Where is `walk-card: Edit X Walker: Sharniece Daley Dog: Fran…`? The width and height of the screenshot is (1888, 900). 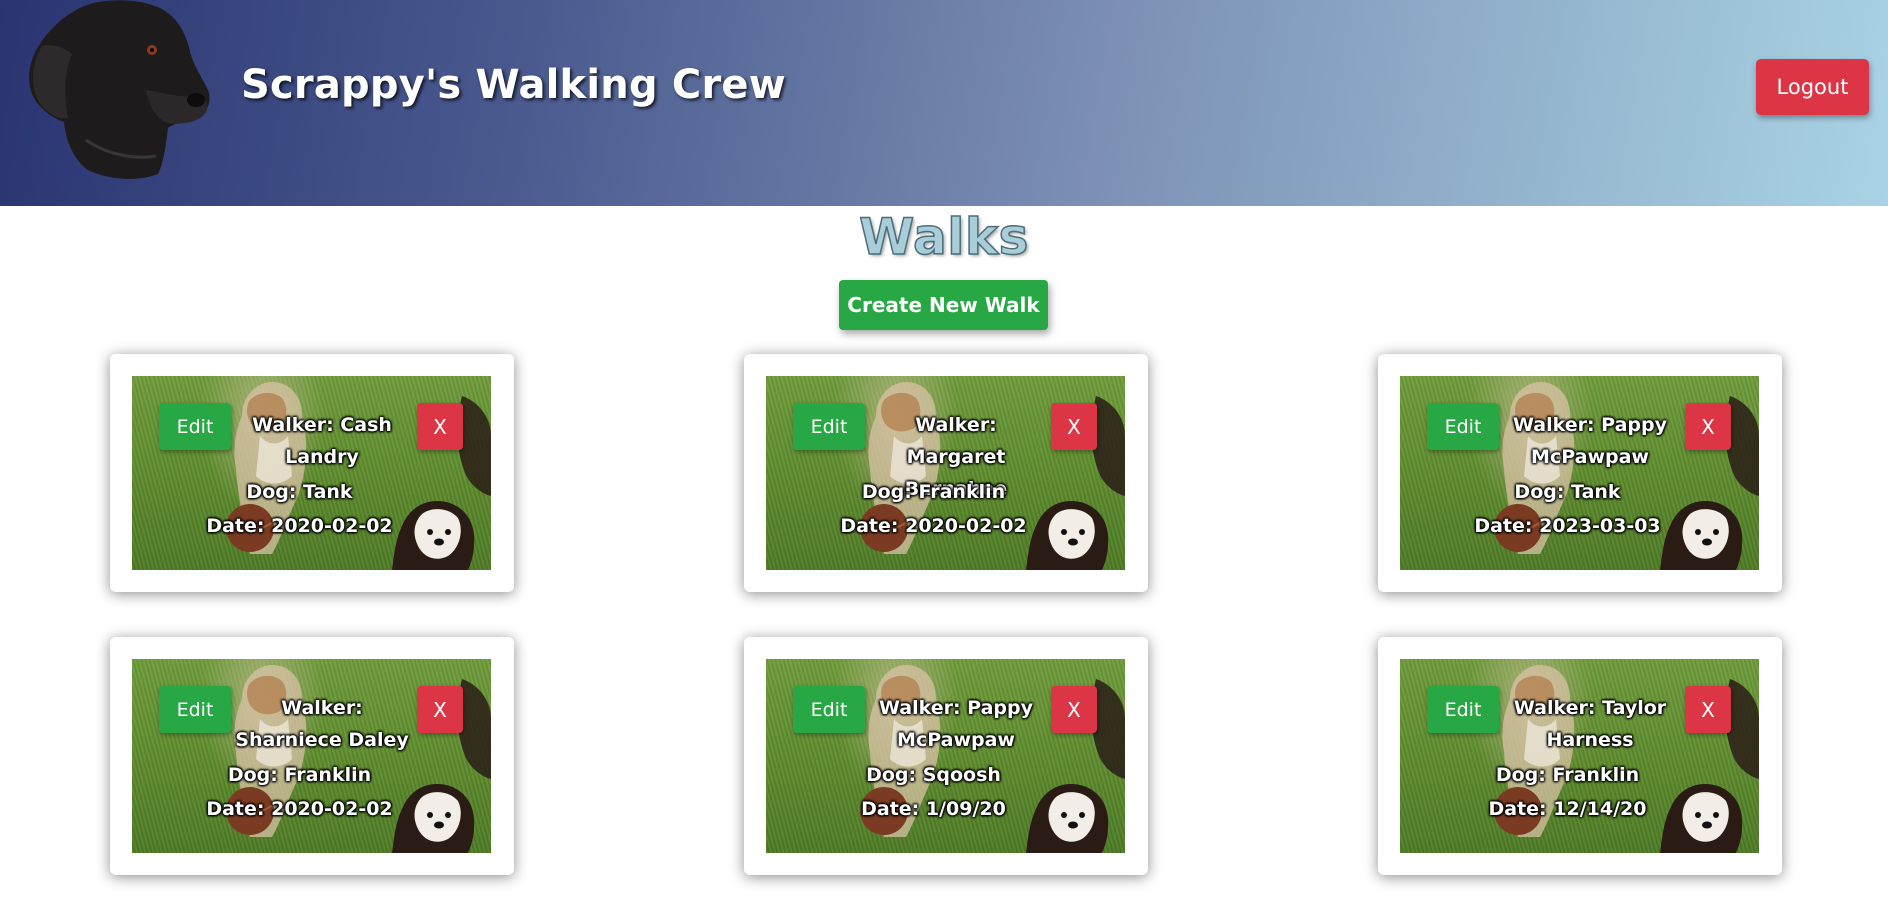 walk-card: Edit X Walker: Sharniece Daley Dog: Fran… is located at coordinates (312, 756).